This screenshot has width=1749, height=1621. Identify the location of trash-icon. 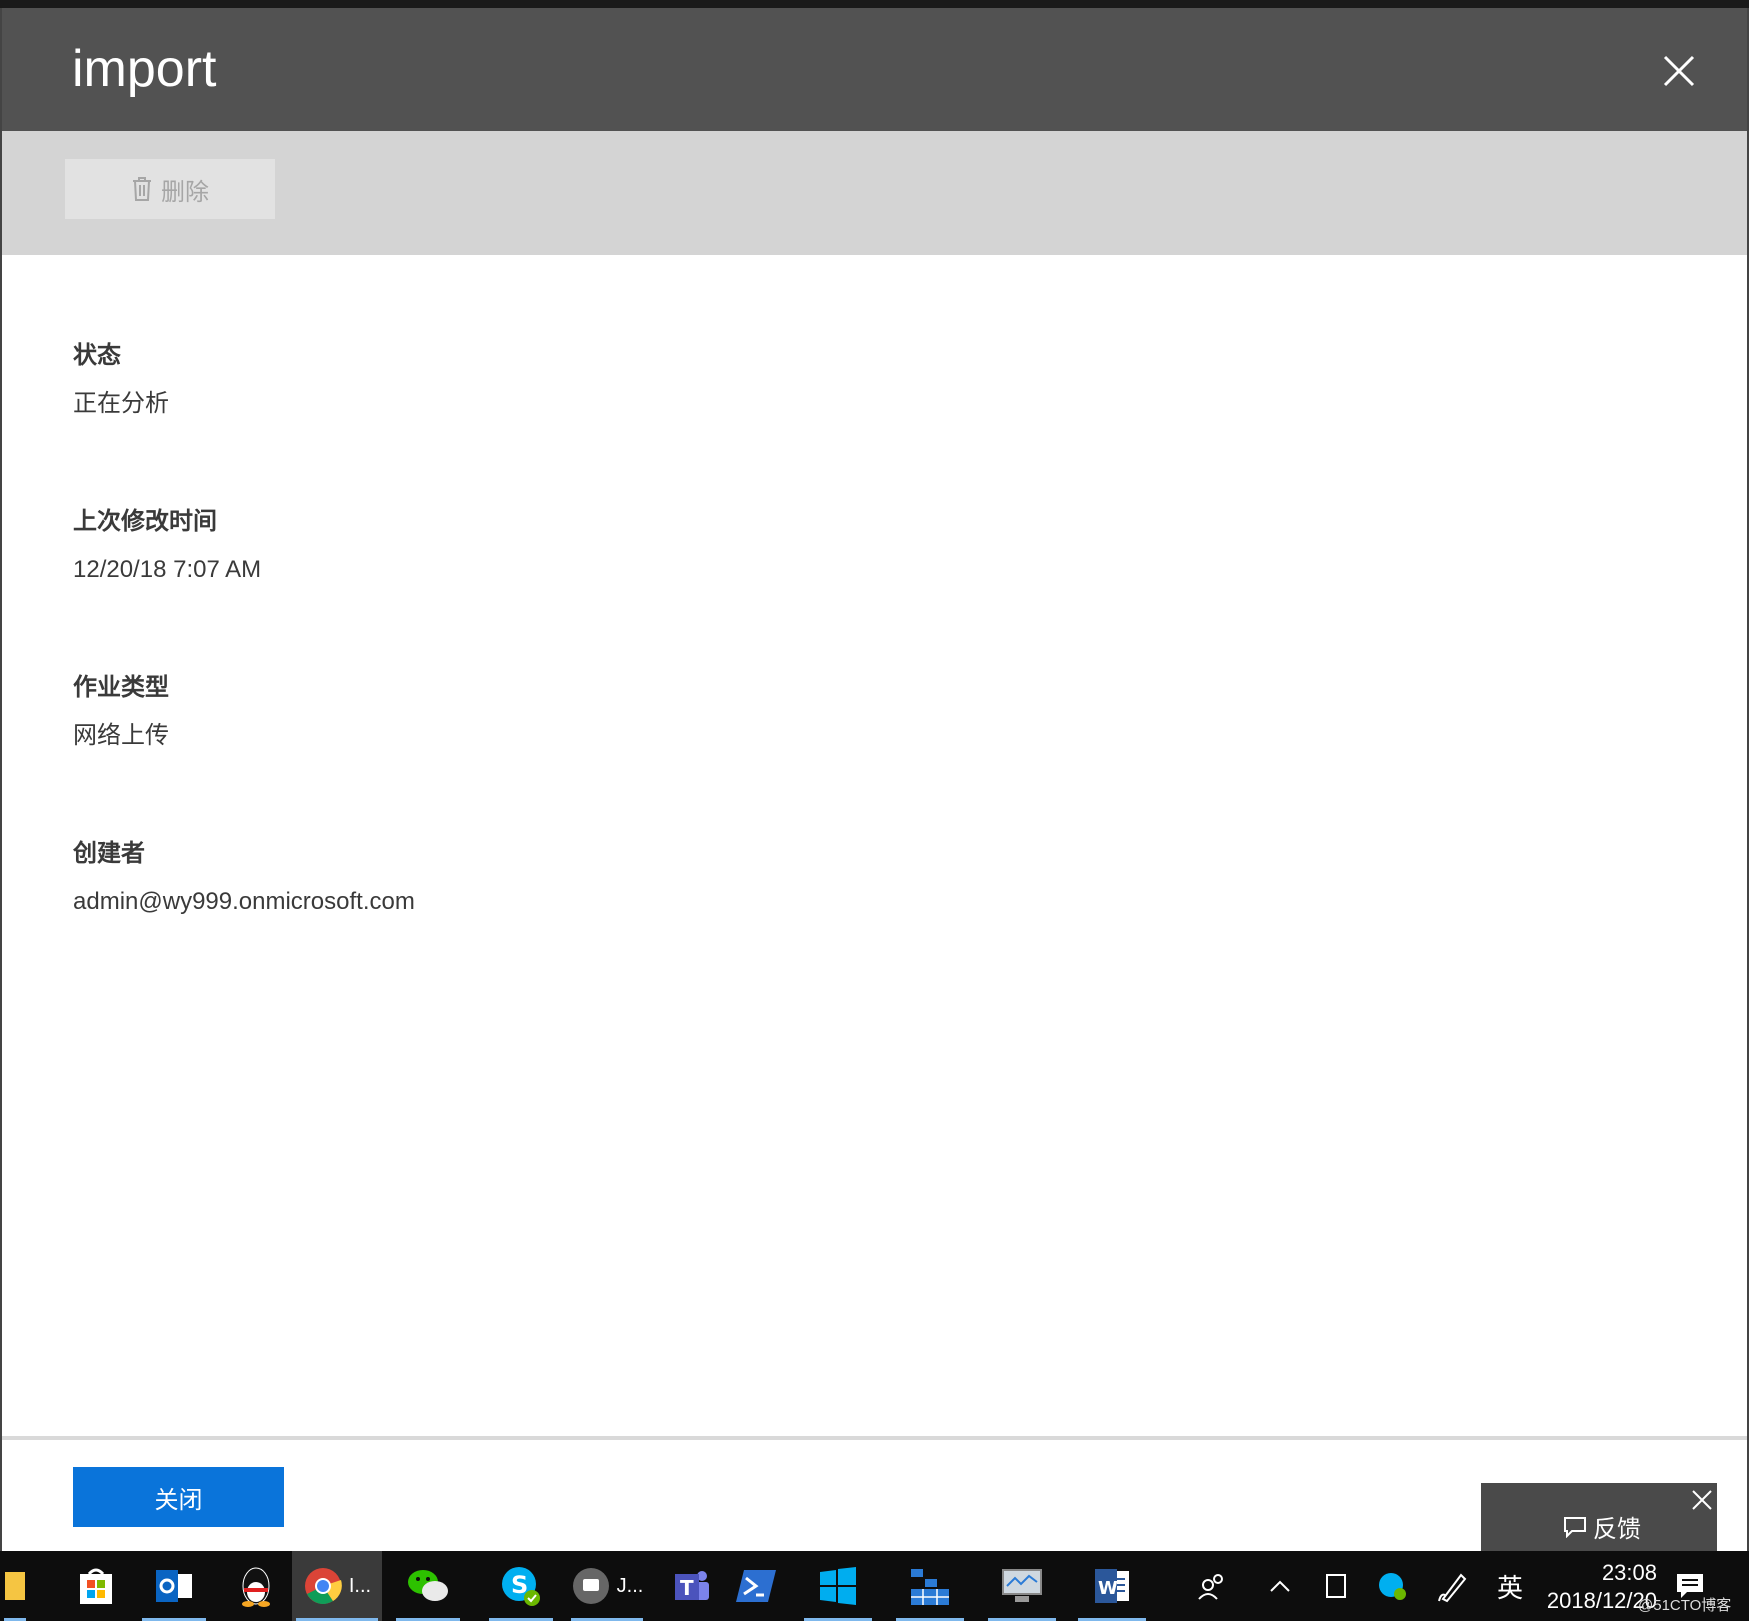
(142, 189).